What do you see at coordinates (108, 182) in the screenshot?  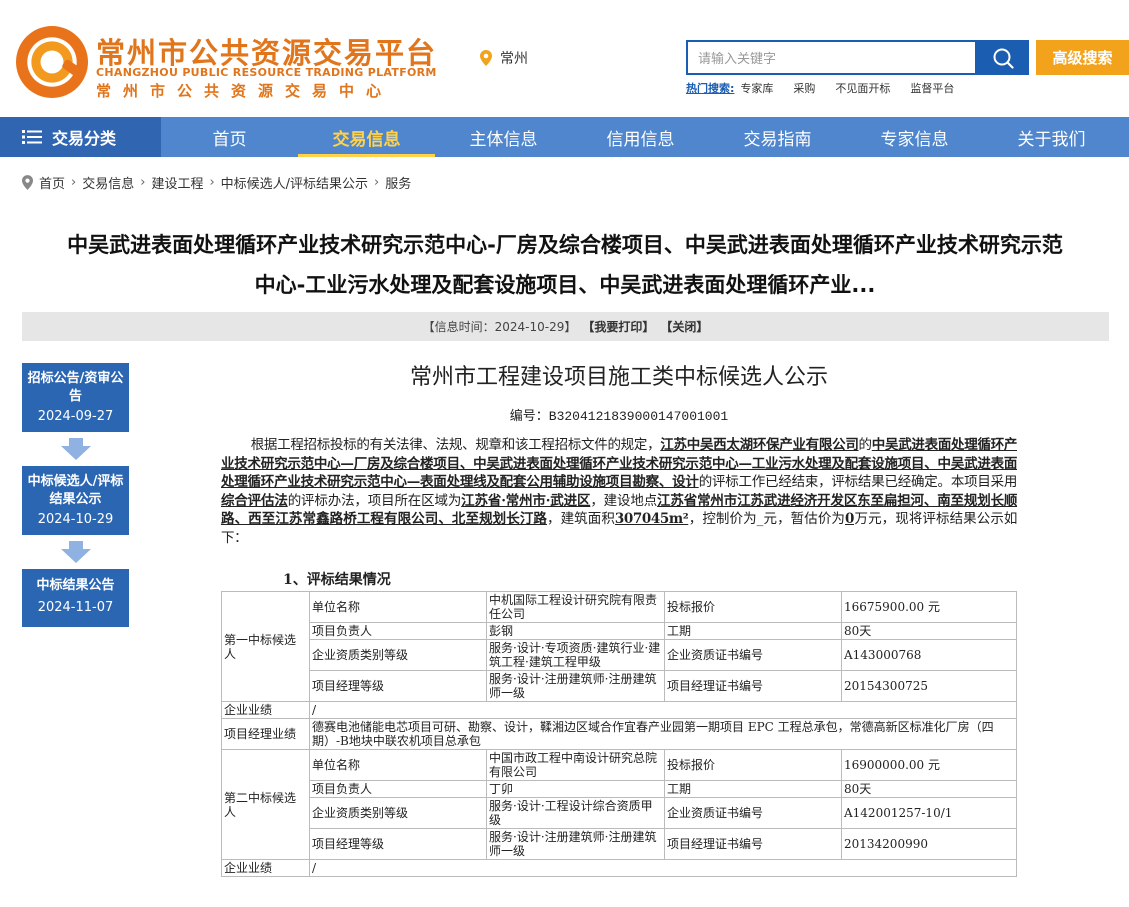 I see `breadcrumb-link: 交易信息` at bounding box center [108, 182].